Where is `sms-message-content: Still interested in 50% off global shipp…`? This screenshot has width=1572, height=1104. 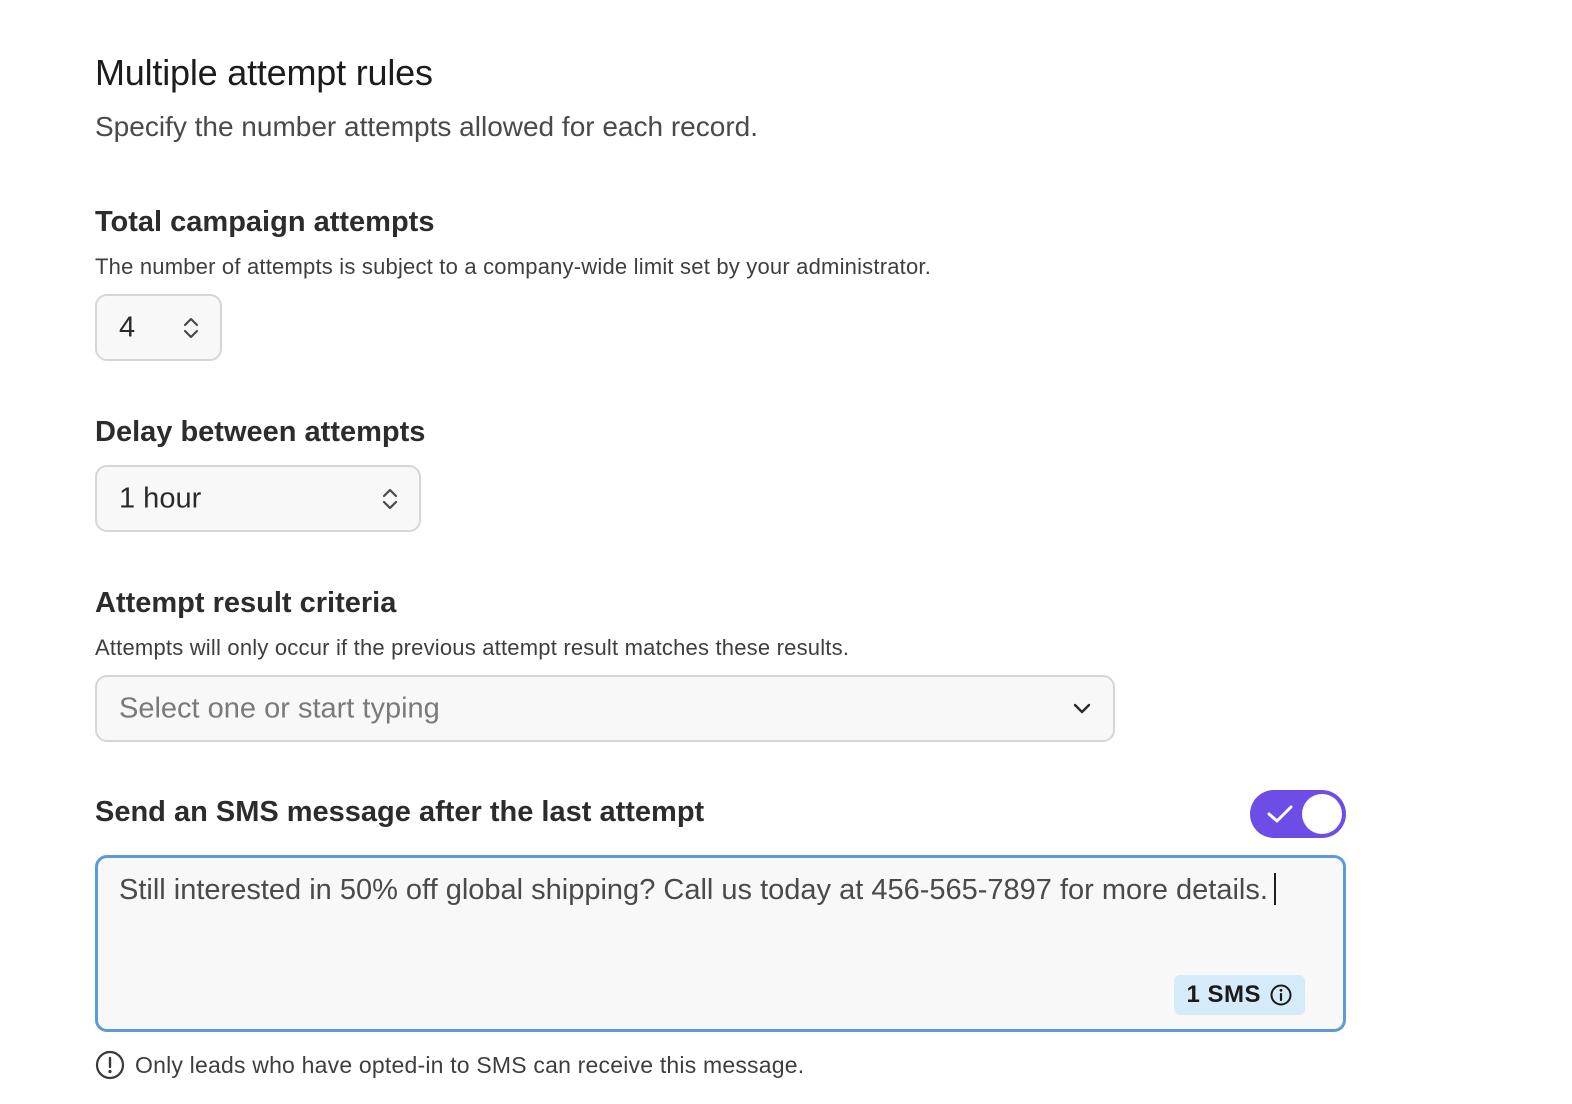 sms-message-content: Still interested in 50% off global shipp… is located at coordinates (693, 890).